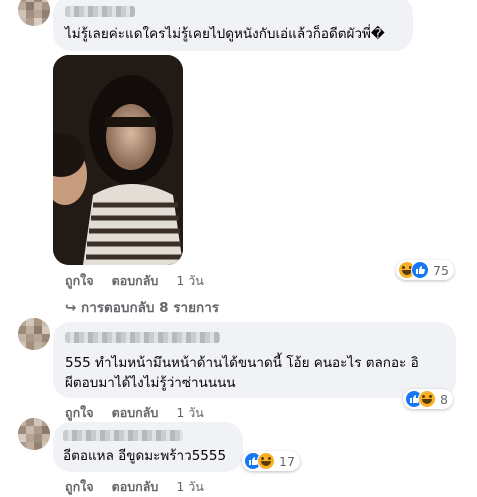  What do you see at coordinates (148, 447) in the screenshot?
I see `comment-bubble: อีตอแหล อีขูดมะพร้าว5555` at bounding box center [148, 447].